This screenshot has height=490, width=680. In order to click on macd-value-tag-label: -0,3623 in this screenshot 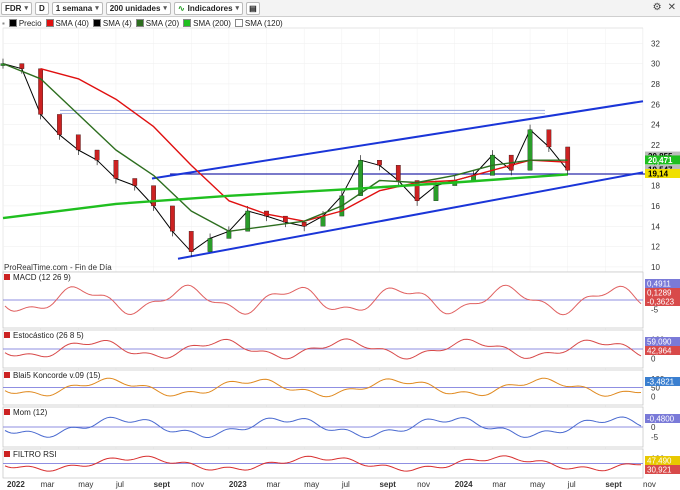, I will do `click(661, 302)`.